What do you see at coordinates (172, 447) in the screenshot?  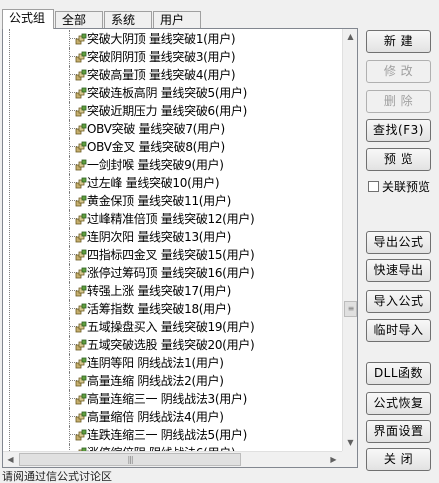 I see `tree-item: 涨停缩倍阴 阴线战法6(用户)` at bounding box center [172, 447].